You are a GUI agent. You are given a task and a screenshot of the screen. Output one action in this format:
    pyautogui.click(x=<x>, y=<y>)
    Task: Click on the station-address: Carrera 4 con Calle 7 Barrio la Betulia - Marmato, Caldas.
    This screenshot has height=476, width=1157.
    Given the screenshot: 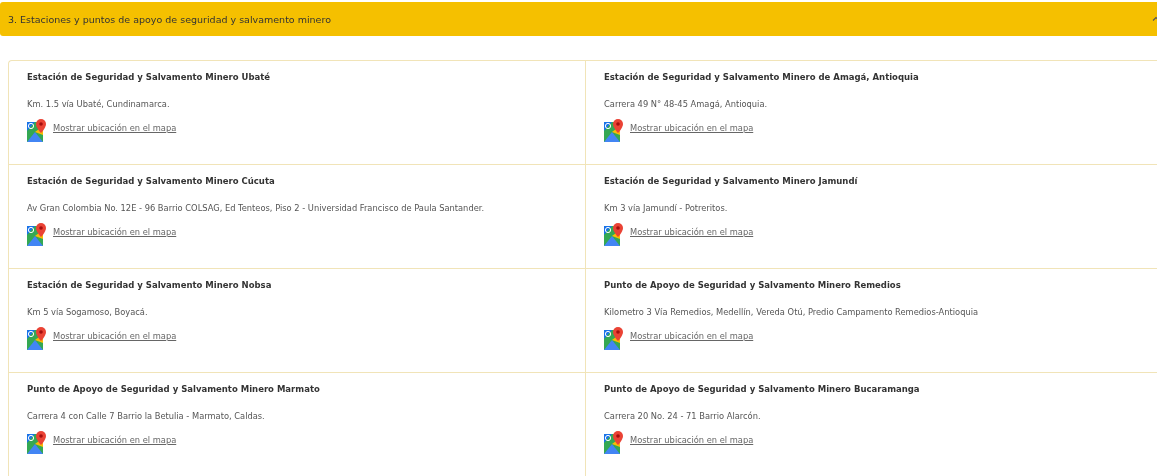 What is the action you would take?
    pyautogui.click(x=146, y=416)
    